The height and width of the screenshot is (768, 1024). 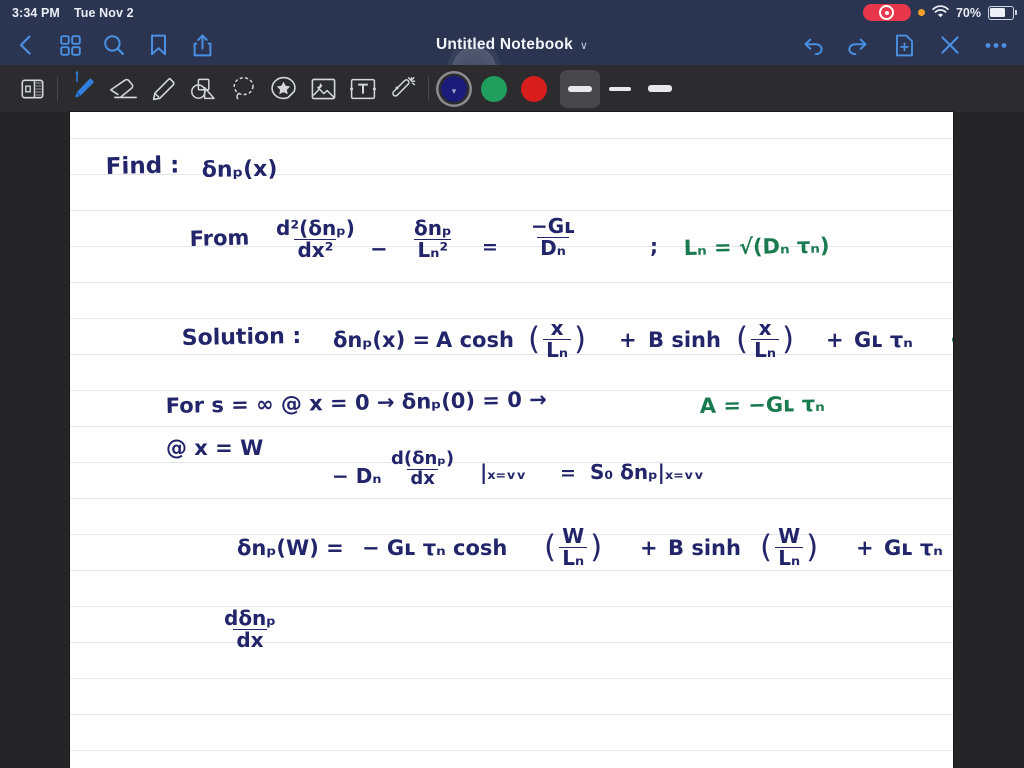 What do you see at coordinates (103, 12) in the screenshot?
I see `status-date: Tue Nov 2` at bounding box center [103, 12].